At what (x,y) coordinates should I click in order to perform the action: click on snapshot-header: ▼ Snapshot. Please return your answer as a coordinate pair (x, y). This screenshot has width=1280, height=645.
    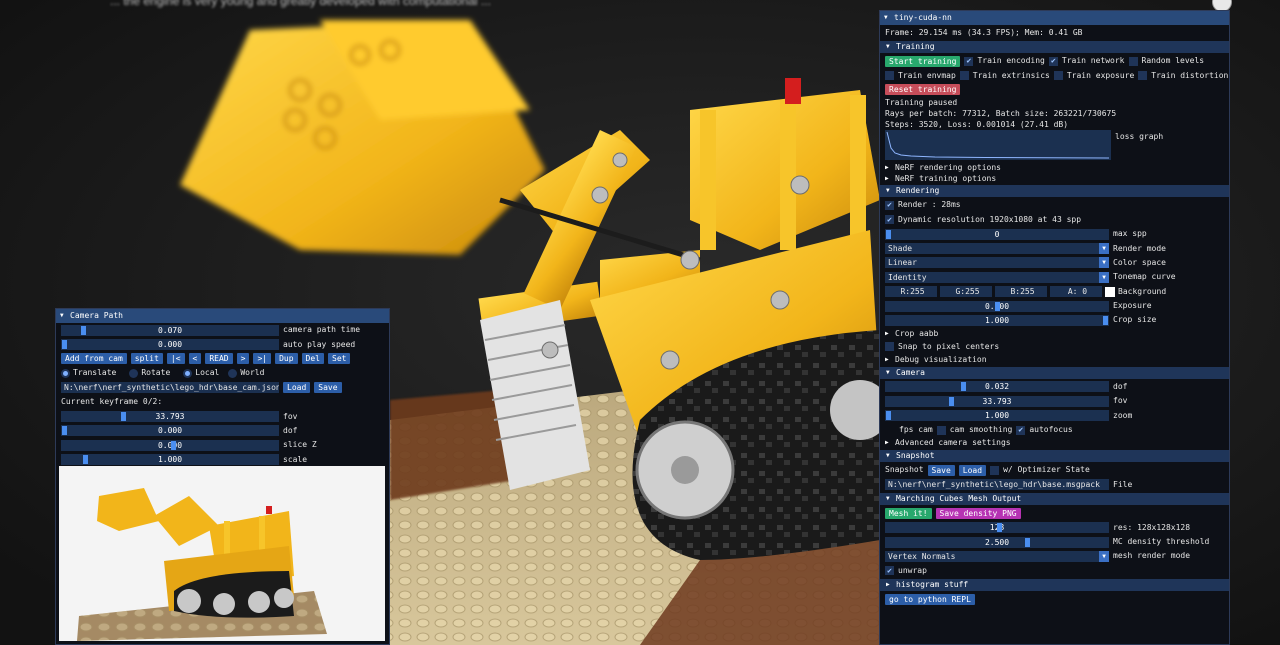
    Looking at the image, I should click on (1054, 456).